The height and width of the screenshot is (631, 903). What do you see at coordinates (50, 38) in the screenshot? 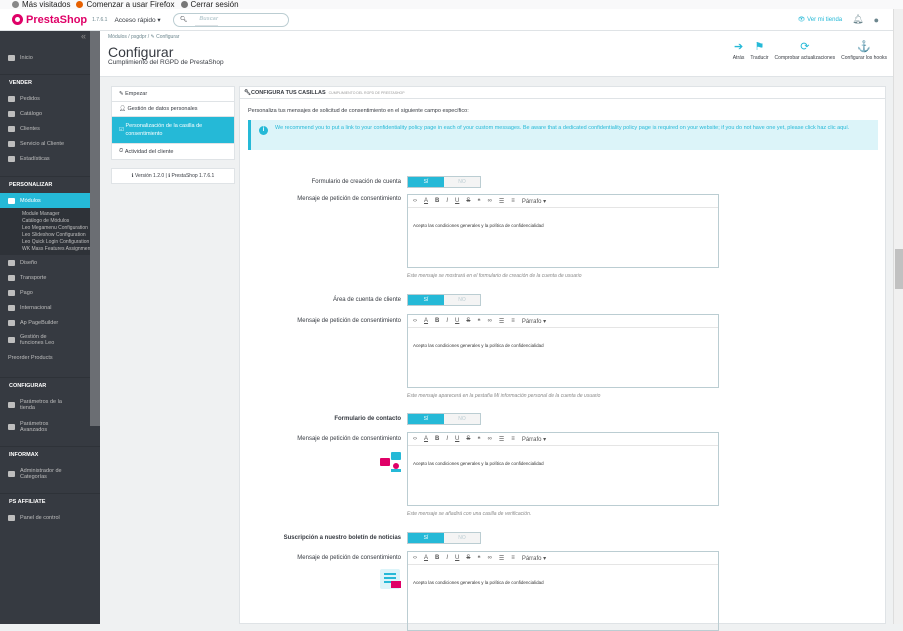
I see `collapse-sidebar-icon: «` at bounding box center [50, 38].